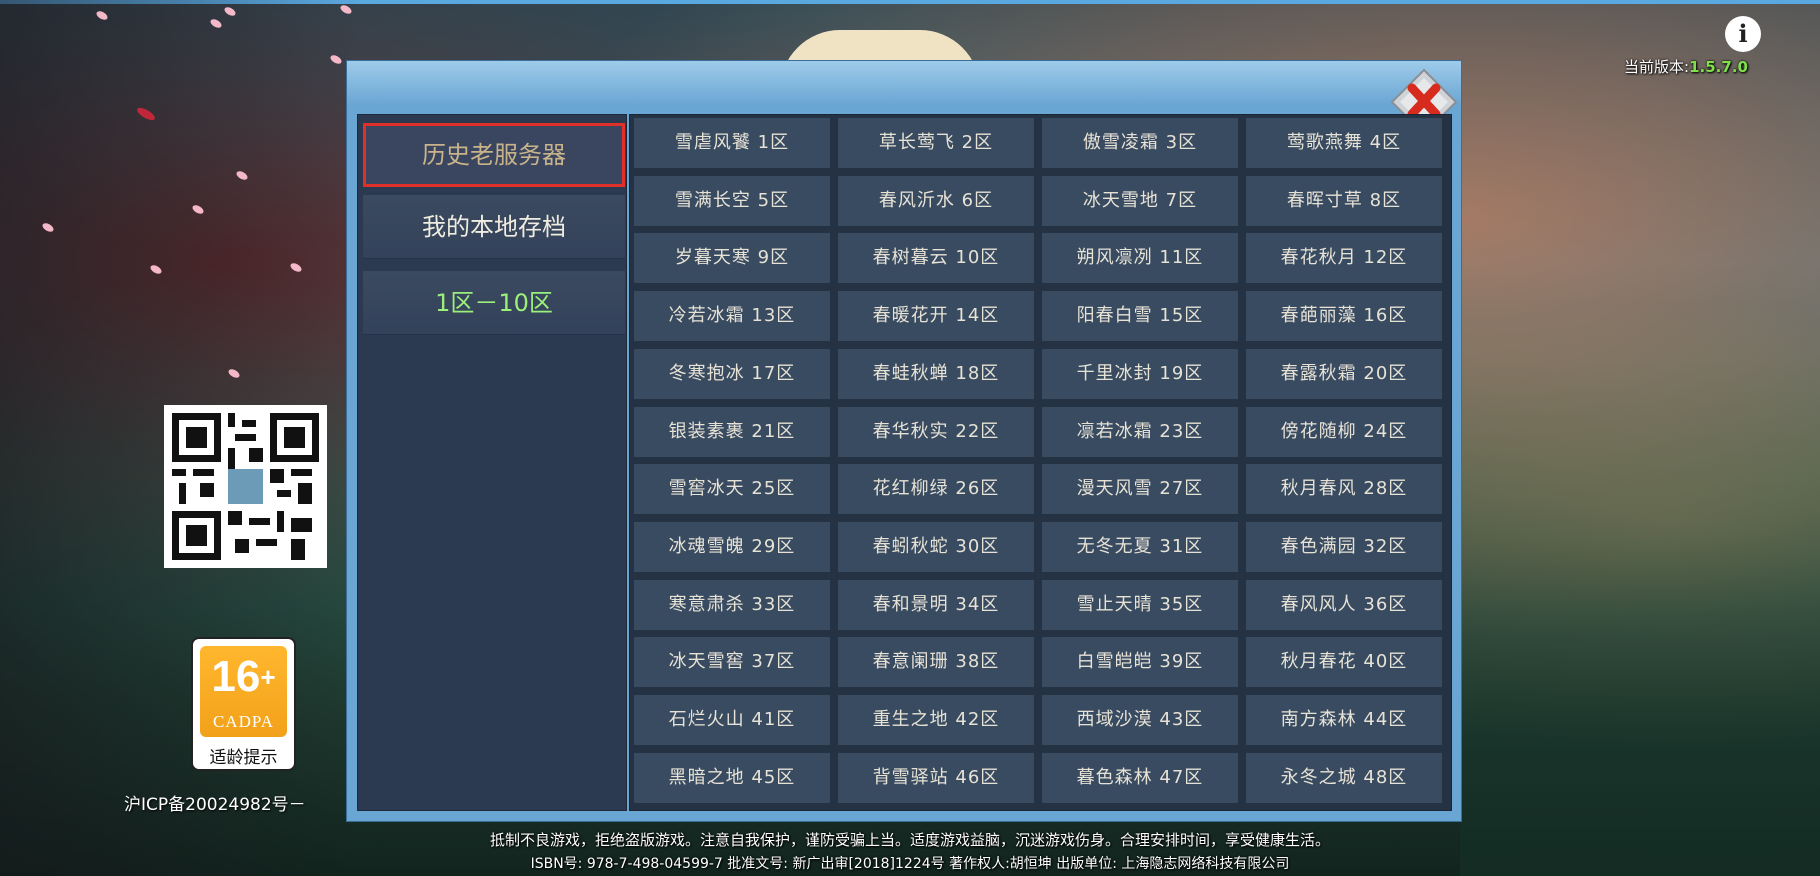  Describe the element at coordinates (1344, 546) in the screenshot. I see `server-button: 春色满园 32区` at that location.